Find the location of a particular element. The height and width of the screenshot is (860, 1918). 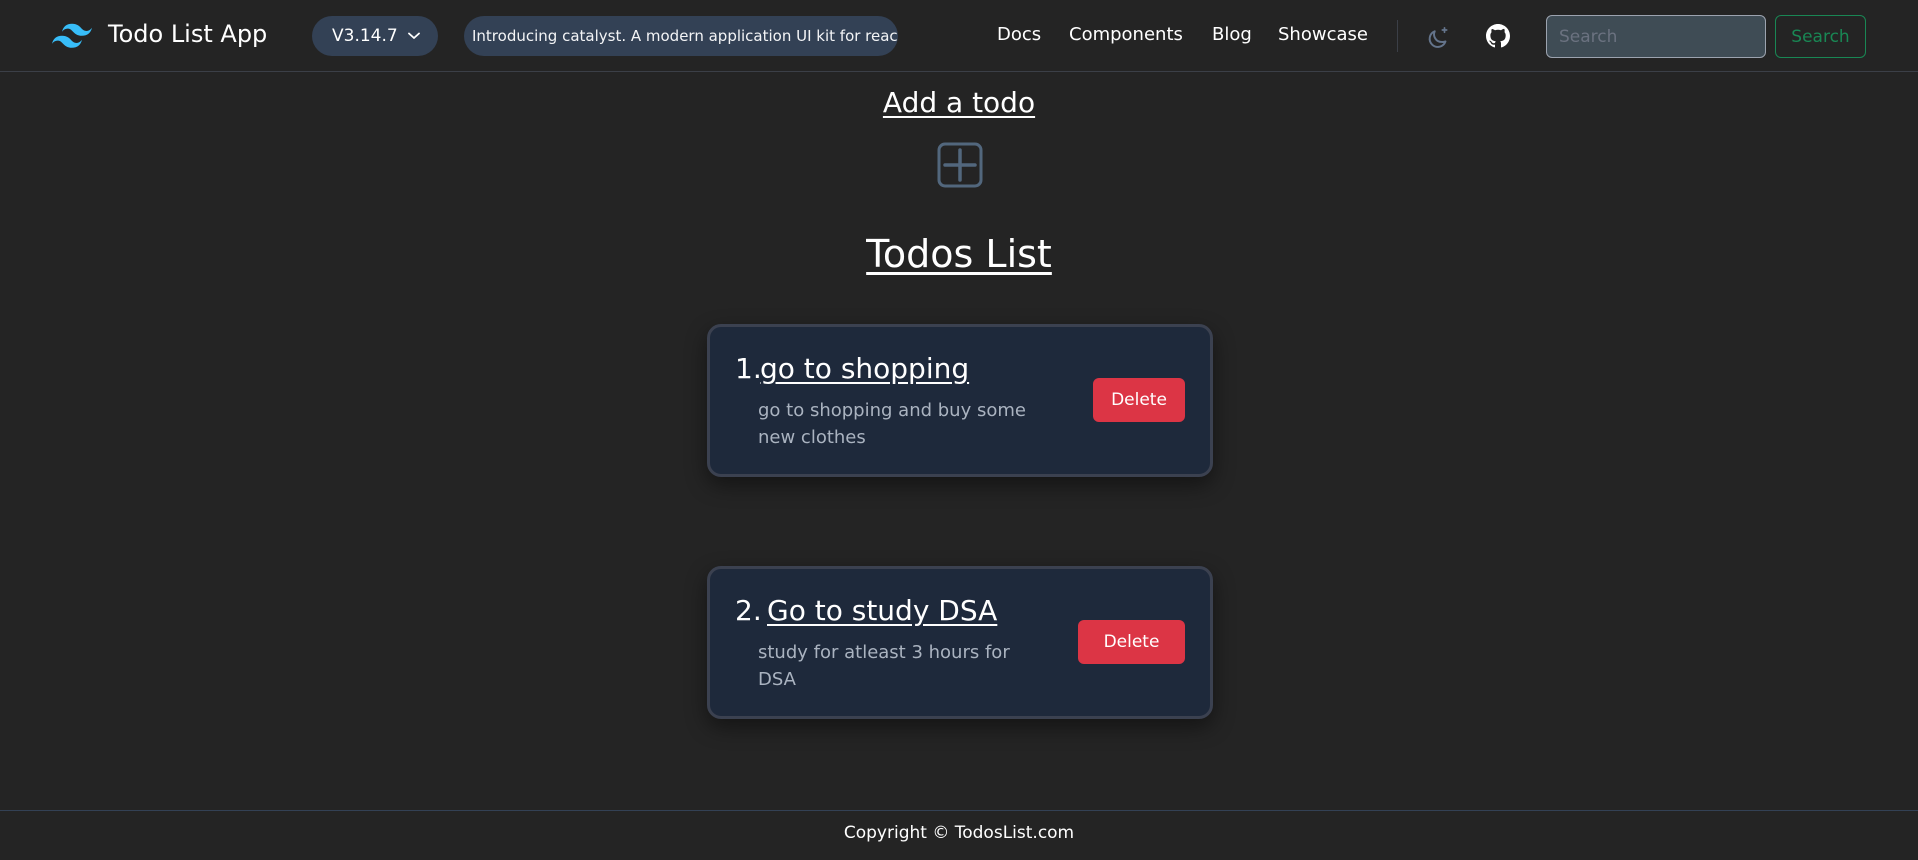

app-title: Todo List App is located at coordinates (187, 34).